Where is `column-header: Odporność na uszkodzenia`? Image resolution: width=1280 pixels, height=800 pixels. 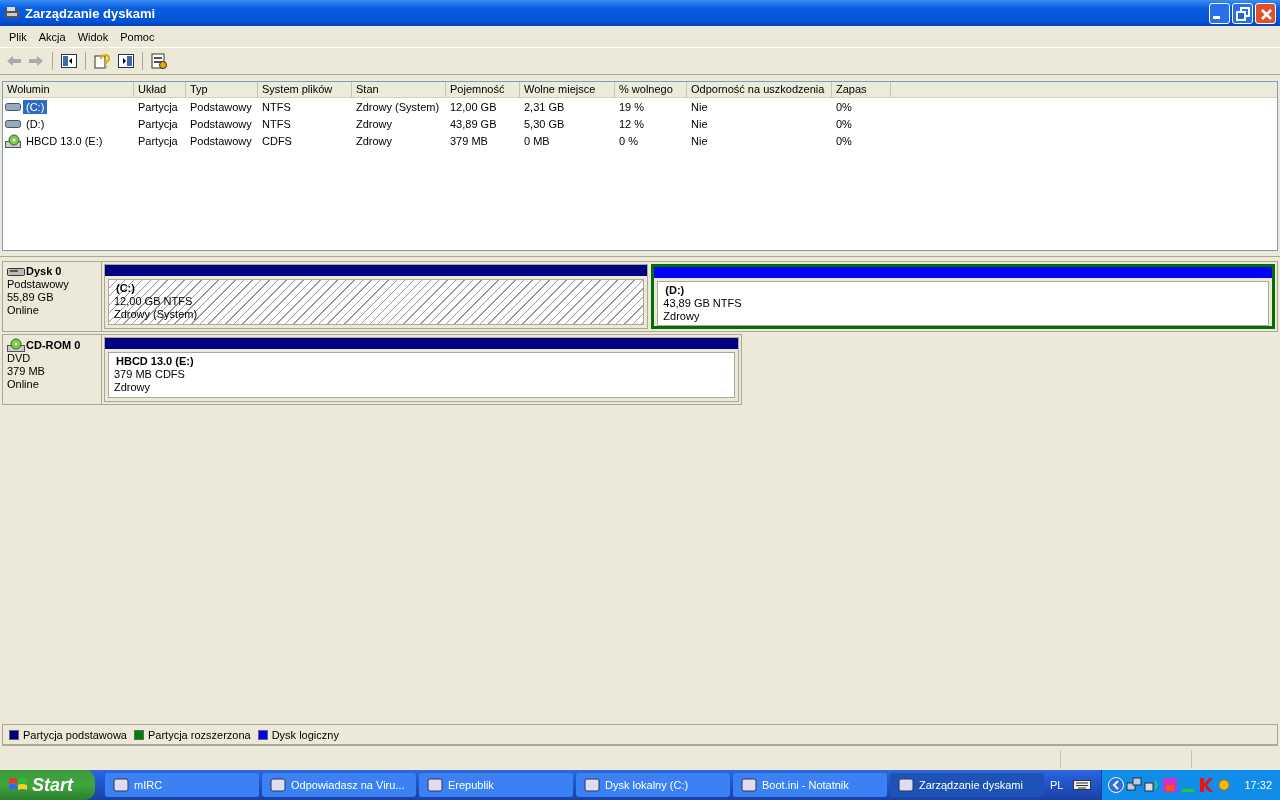 column-header: Odporność na uszkodzenia is located at coordinates (759, 89).